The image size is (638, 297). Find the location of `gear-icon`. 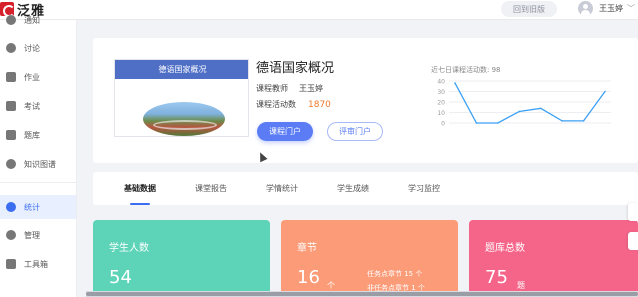

gear-icon is located at coordinates (11, 235).